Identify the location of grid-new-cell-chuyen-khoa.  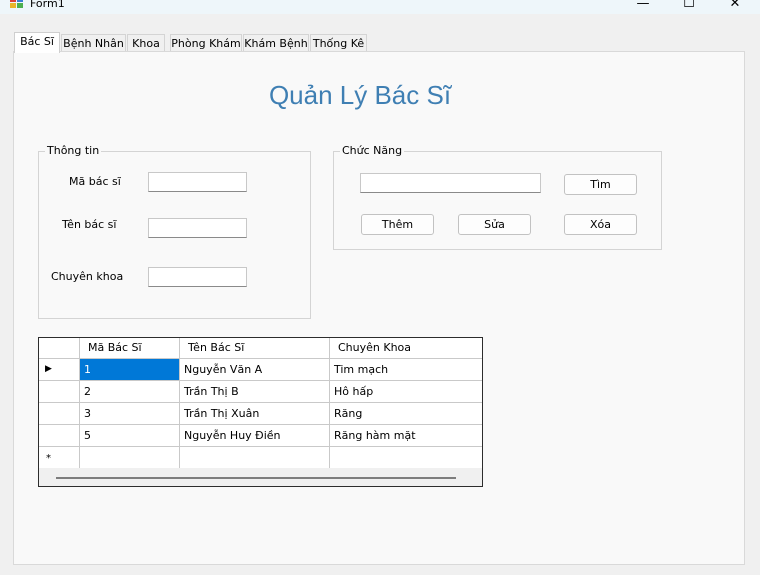
(406, 458).